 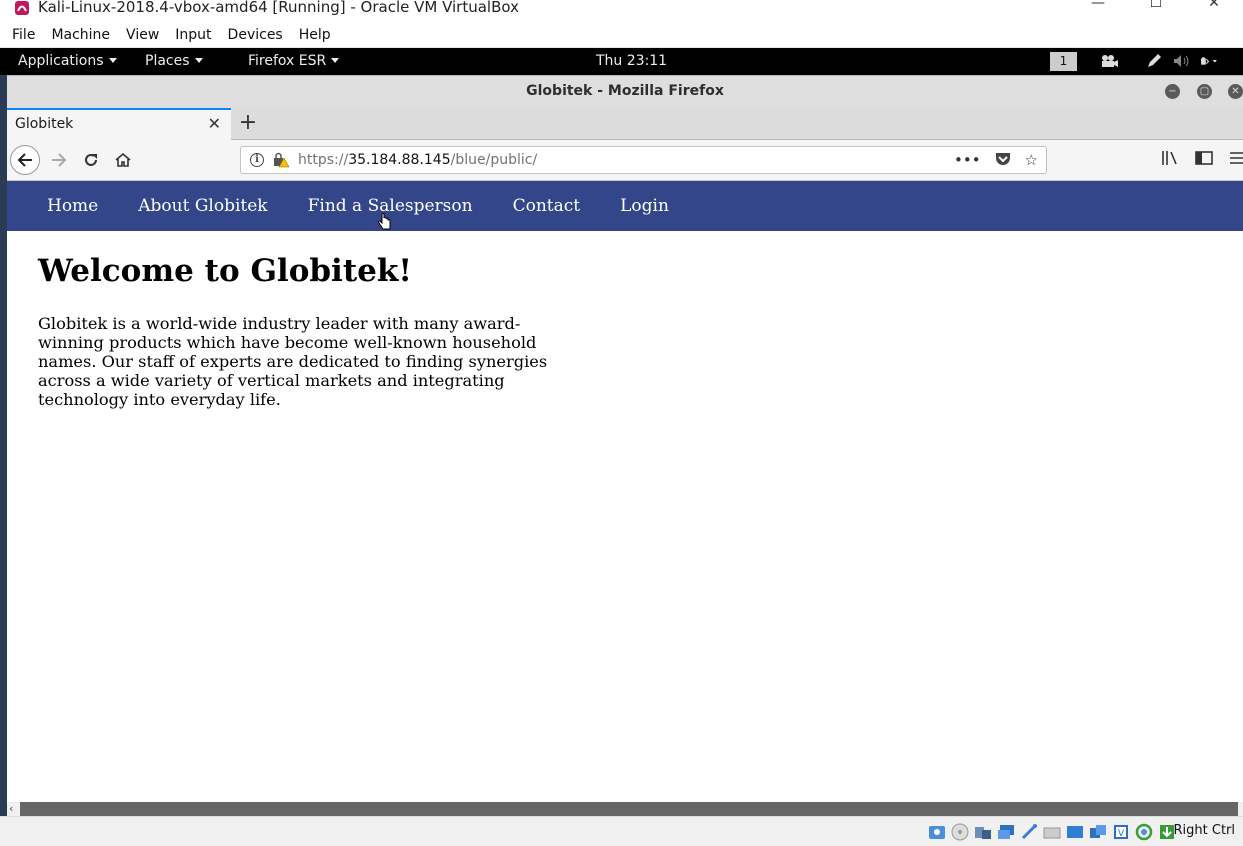 What do you see at coordinates (23, 35) in the screenshot?
I see `menu-file: File` at bounding box center [23, 35].